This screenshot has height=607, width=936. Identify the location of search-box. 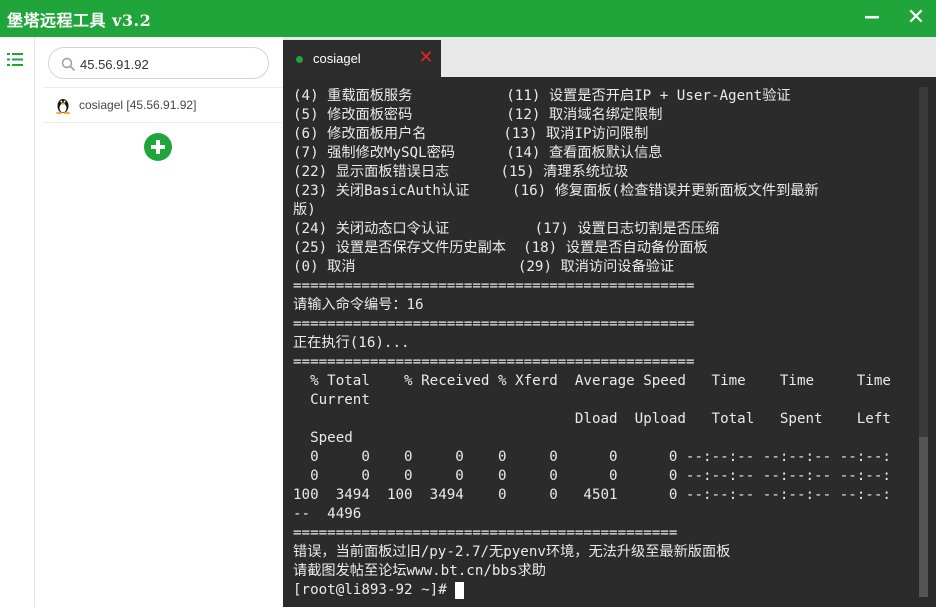
(158, 63).